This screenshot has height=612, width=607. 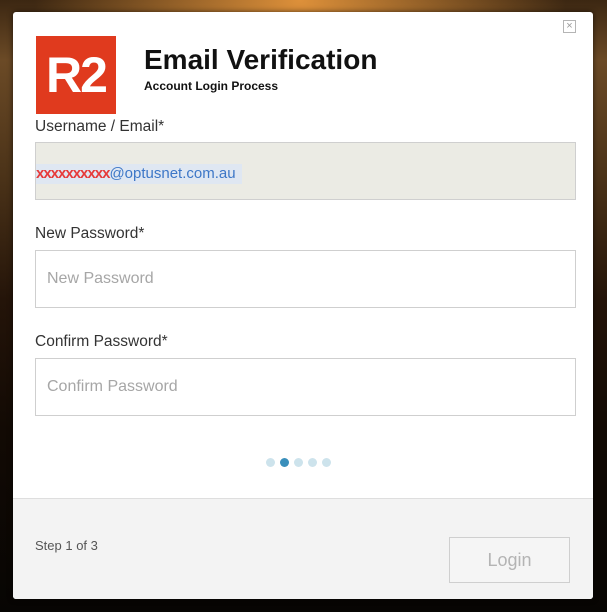 What do you see at coordinates (284, 462) in the screenshot?
I see `progress-dot-active` at bounding box center [284, 462].